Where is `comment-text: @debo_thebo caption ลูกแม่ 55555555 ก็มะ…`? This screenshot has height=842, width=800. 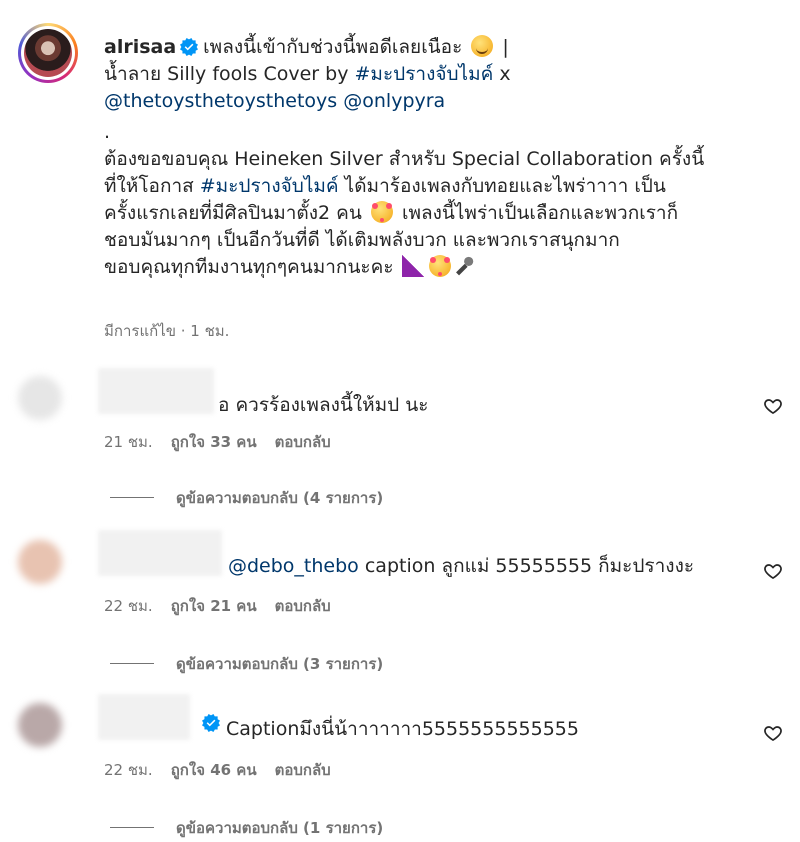
comment-text: @debo_thebo caption ลูกแม่ 55555555 ก็มะ… is located at coordinates (461, 566).